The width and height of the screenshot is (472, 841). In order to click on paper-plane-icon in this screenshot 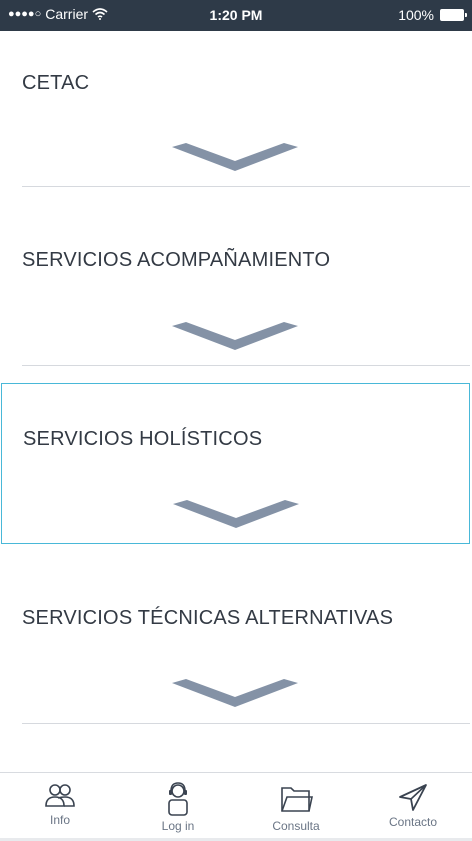, I will do `click(413, 797)`.